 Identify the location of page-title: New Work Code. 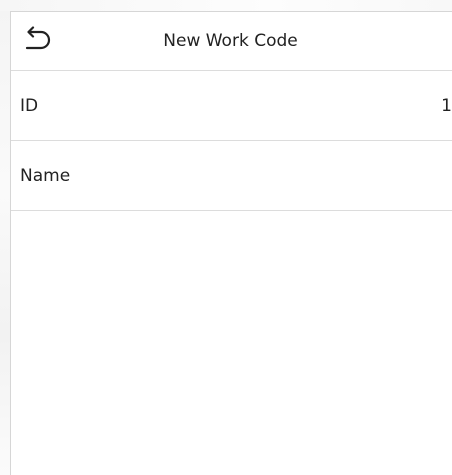
(230, 41).